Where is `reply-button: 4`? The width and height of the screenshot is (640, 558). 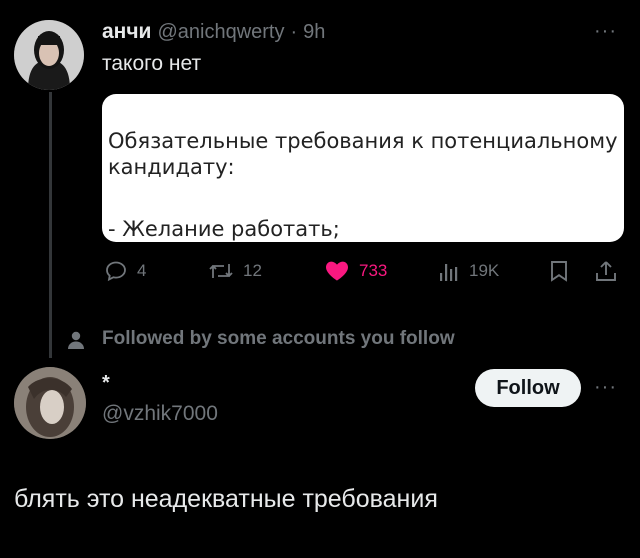
reply-button: 4 is located at coordinates (125, 271).